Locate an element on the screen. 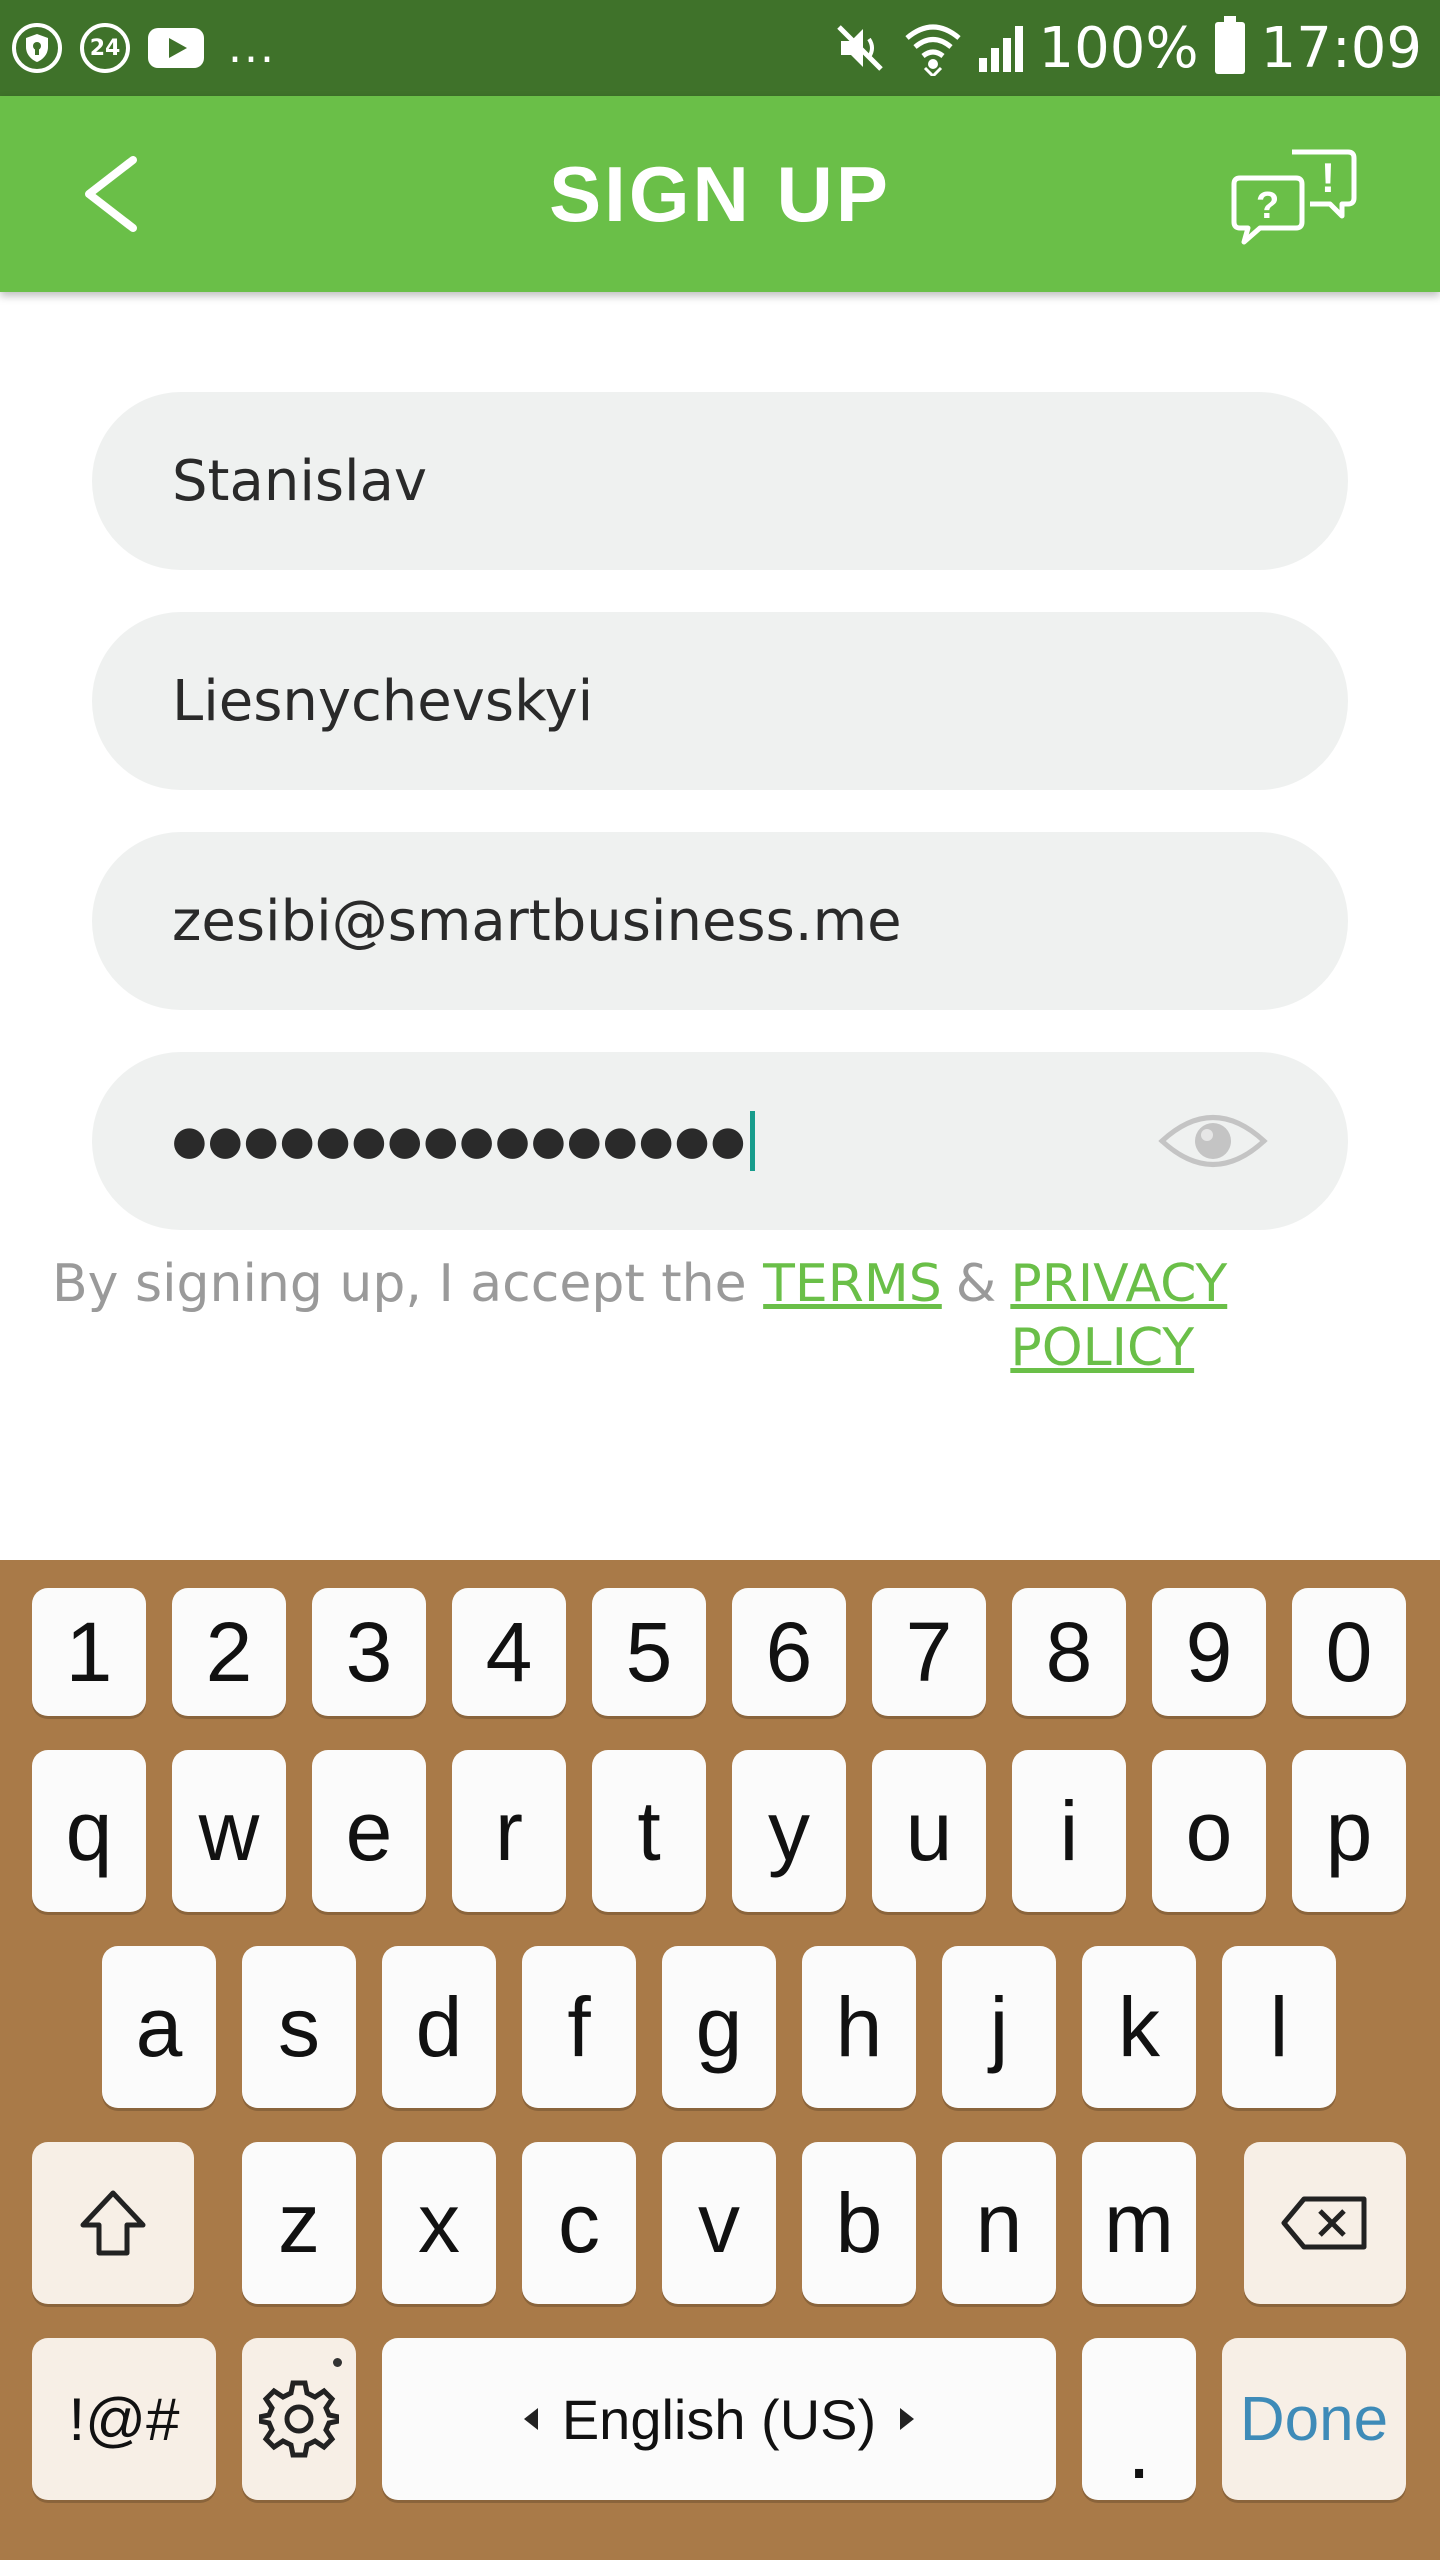 The height and width of the screenshot is (2560, 1440). space-language-key: English (US) is located at coordinates (719, 2419).